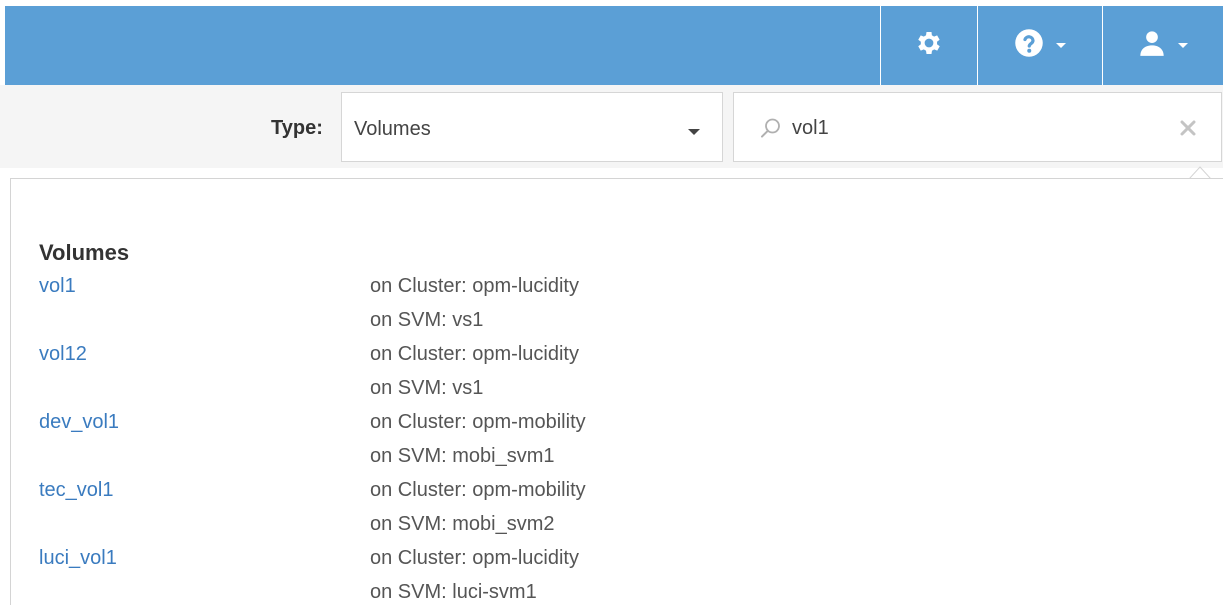  I want to click on settings-button, so click(928, 45).